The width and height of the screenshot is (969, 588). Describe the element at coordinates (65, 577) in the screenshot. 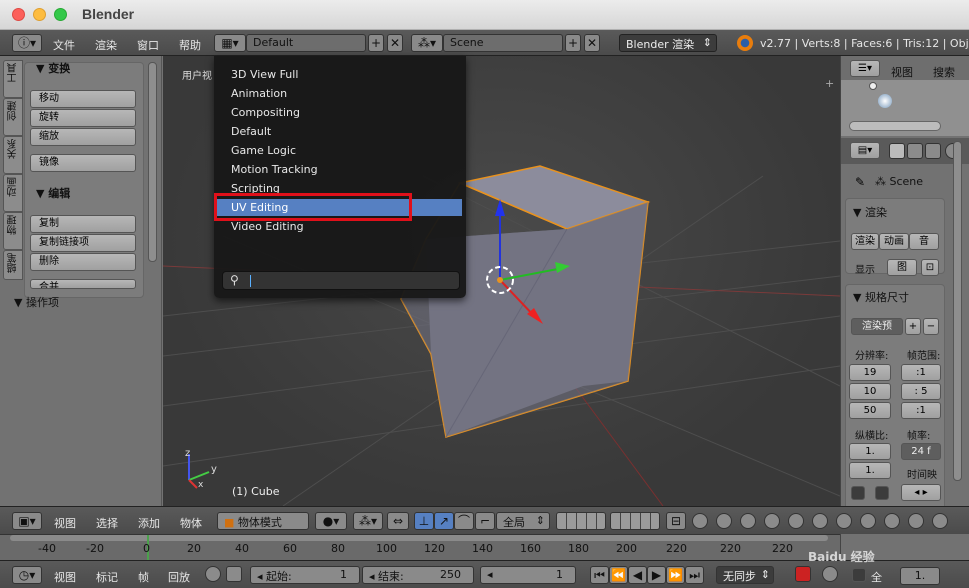

I see `timeline-menu-view: 视图` at that location.